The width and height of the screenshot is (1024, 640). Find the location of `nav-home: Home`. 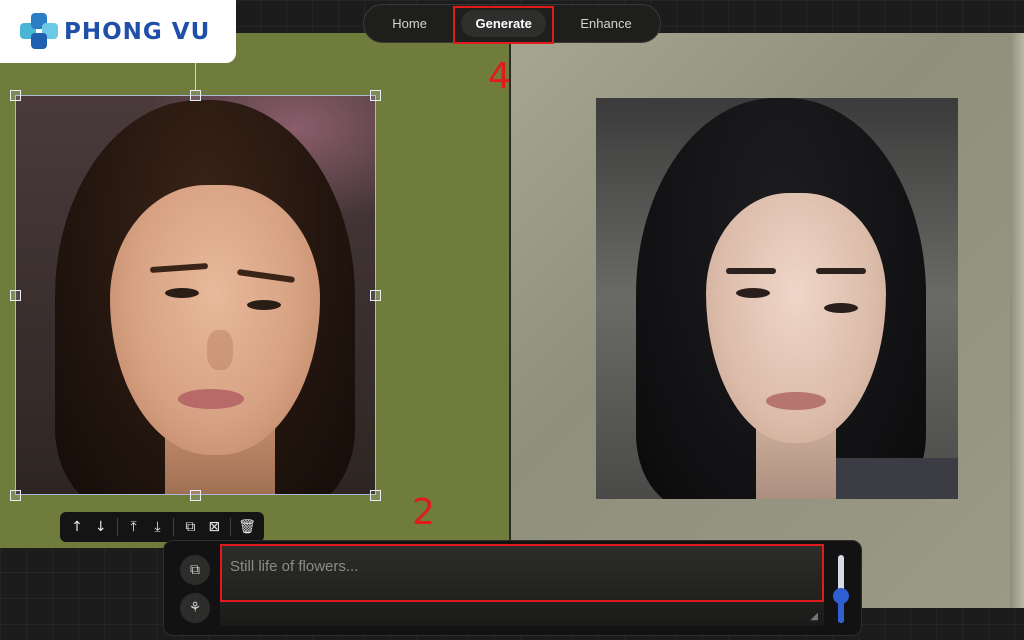

nav-home: Home is located at coordinates (409, 23).